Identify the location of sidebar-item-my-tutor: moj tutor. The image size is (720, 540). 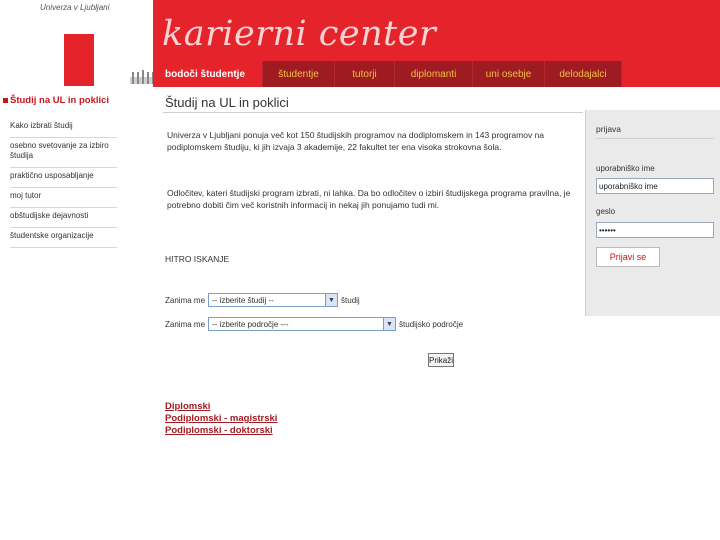
(63, 198).